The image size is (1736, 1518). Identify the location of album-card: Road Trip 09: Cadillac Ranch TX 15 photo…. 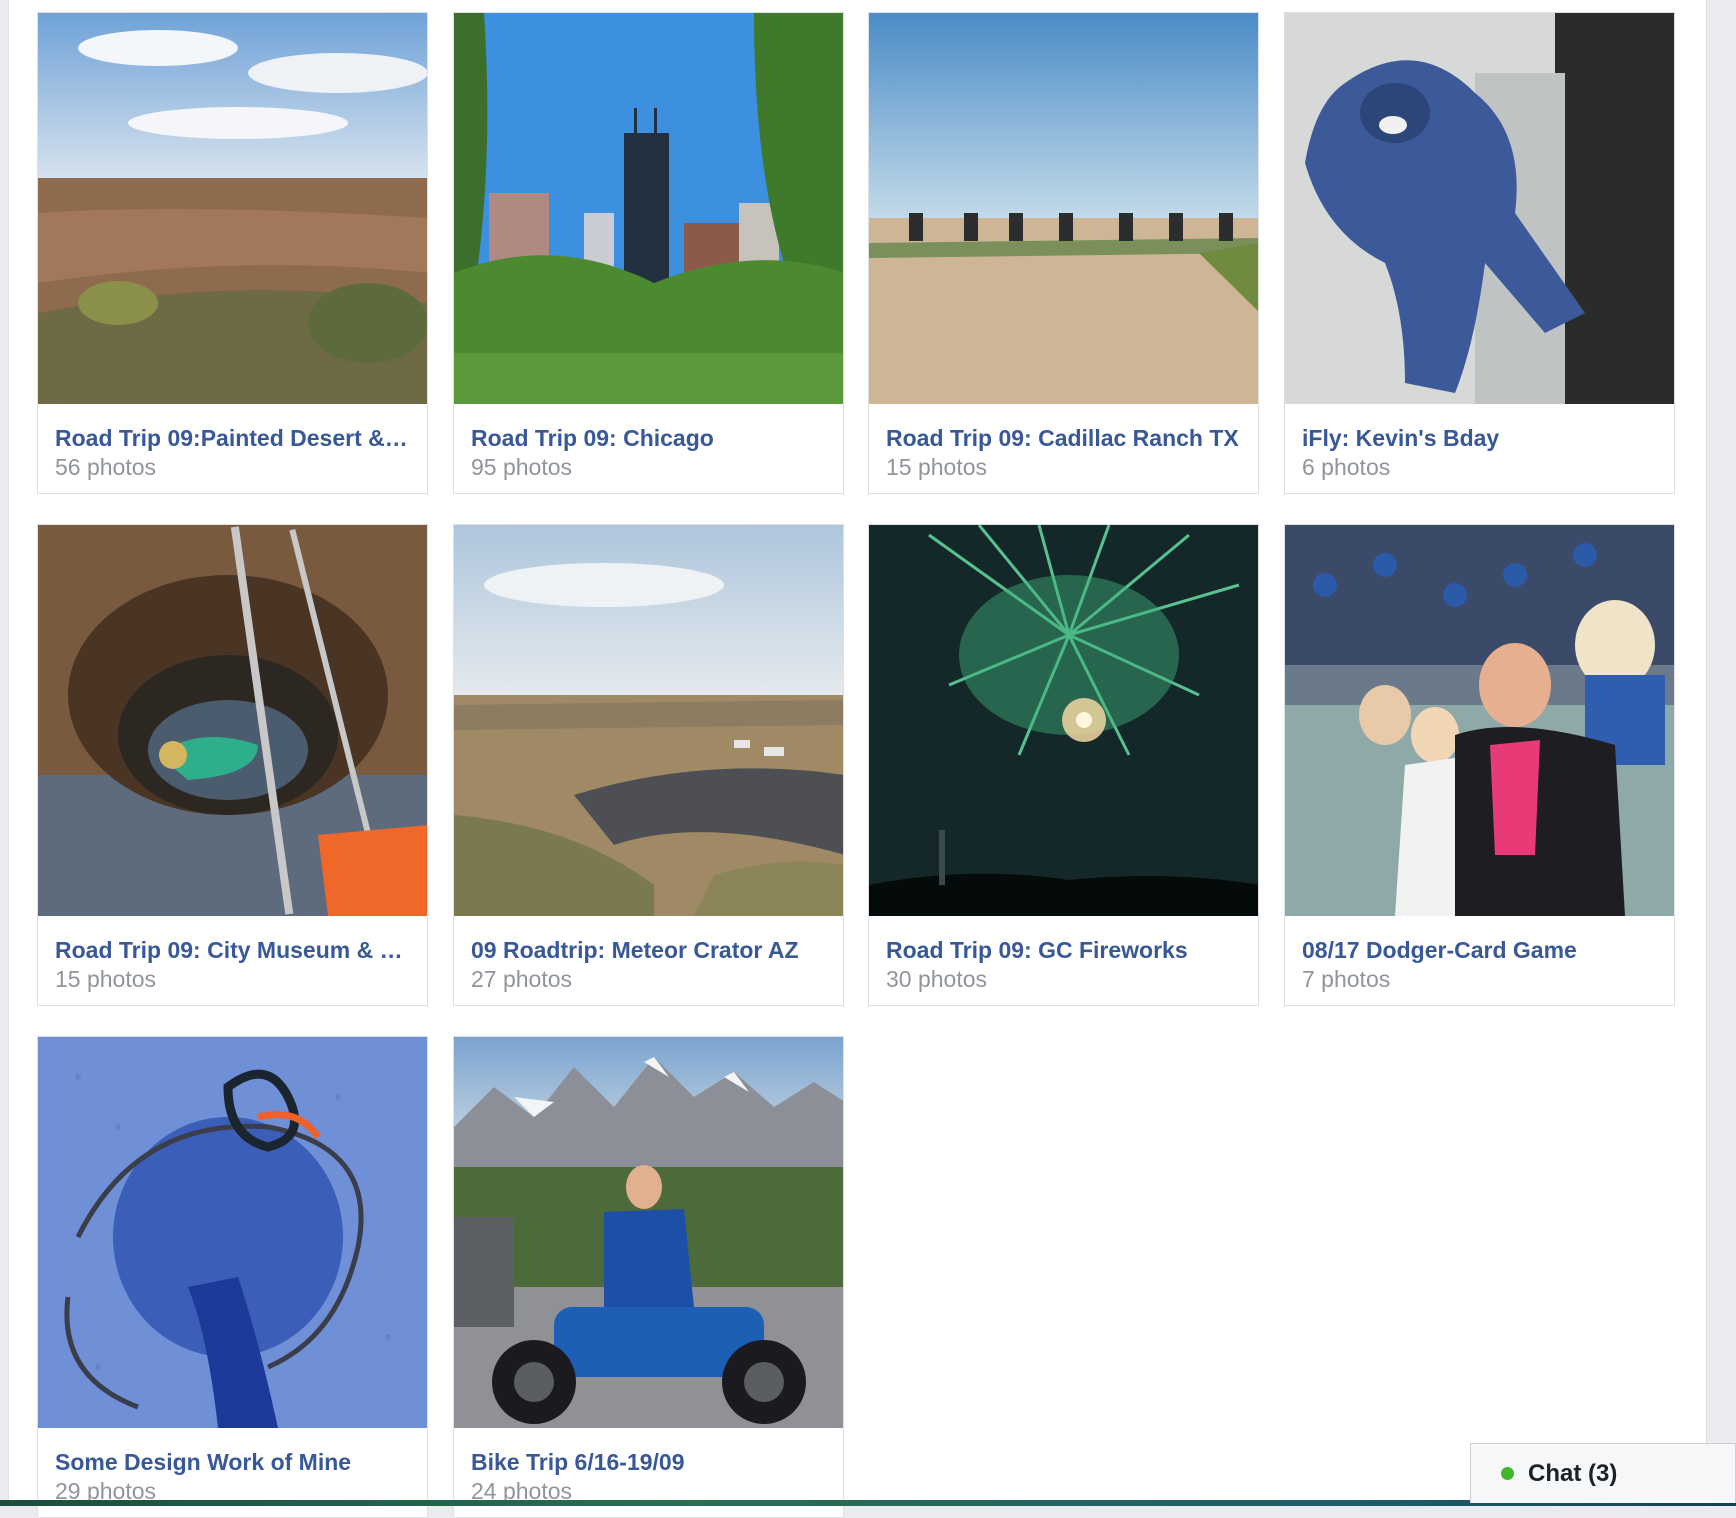
(1063, 253).